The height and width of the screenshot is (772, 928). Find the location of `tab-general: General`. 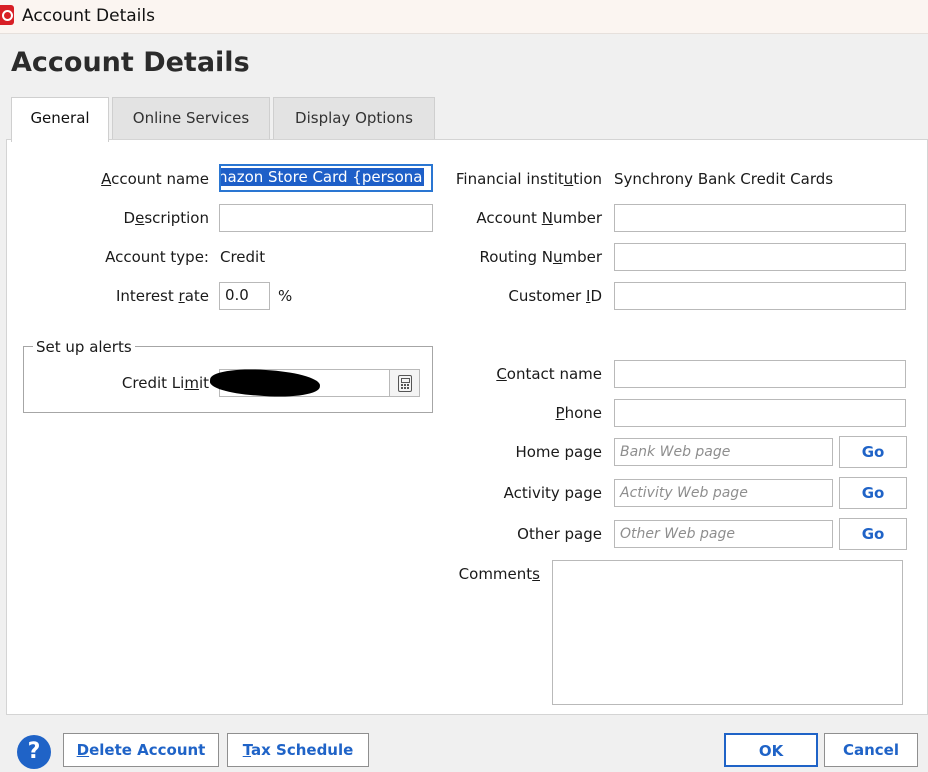

tab-general: General is located at coordinates (60, 119).